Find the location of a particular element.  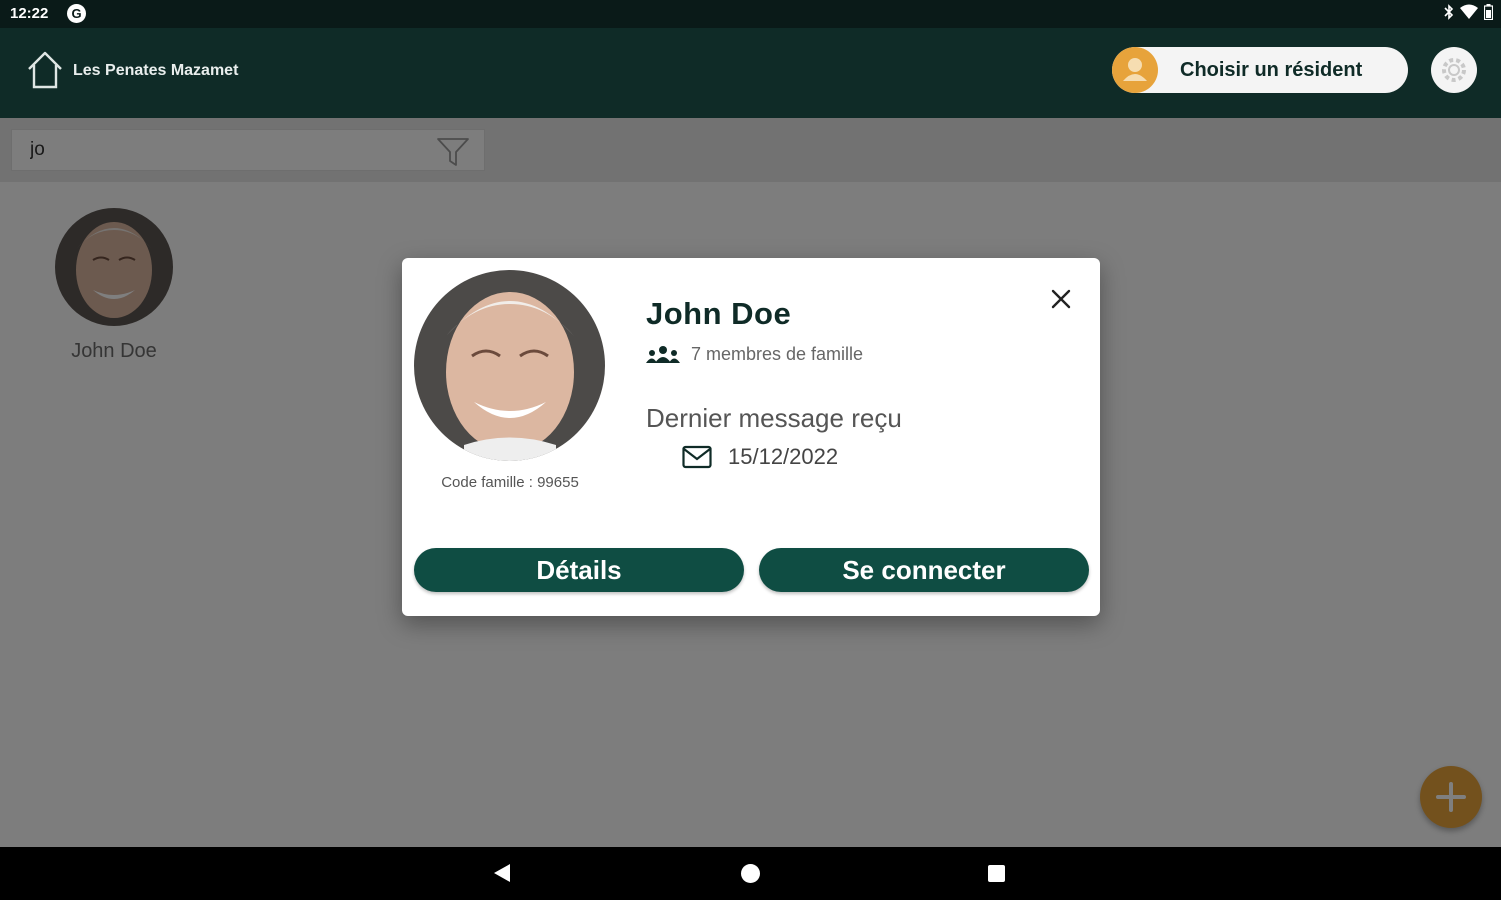

back-icon is located at coordinates (502, 873).